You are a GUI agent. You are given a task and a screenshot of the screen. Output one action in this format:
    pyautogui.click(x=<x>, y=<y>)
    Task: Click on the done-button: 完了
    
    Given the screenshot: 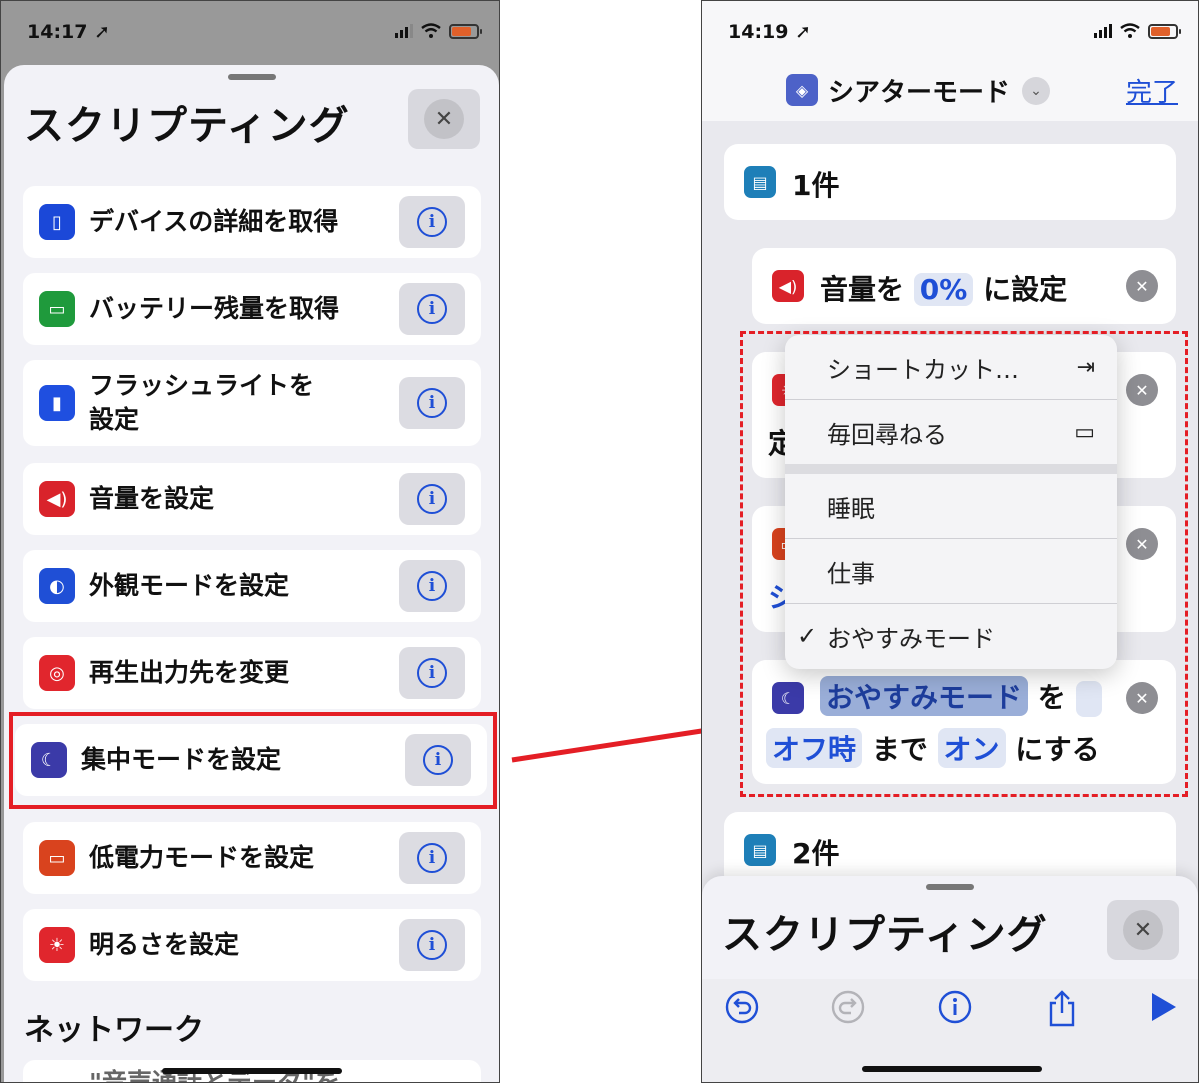 What is the action you would take?
    pyautogui.click(x=1152, y=90)
    